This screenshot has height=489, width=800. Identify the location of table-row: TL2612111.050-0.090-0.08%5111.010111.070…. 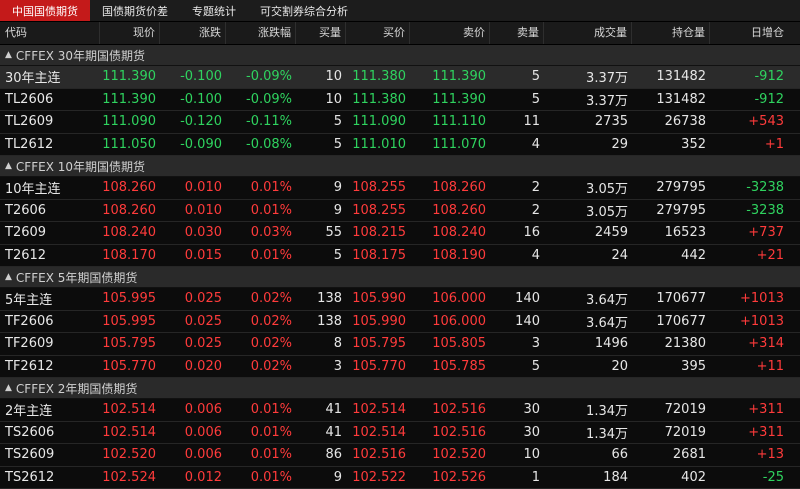
(400, 145).